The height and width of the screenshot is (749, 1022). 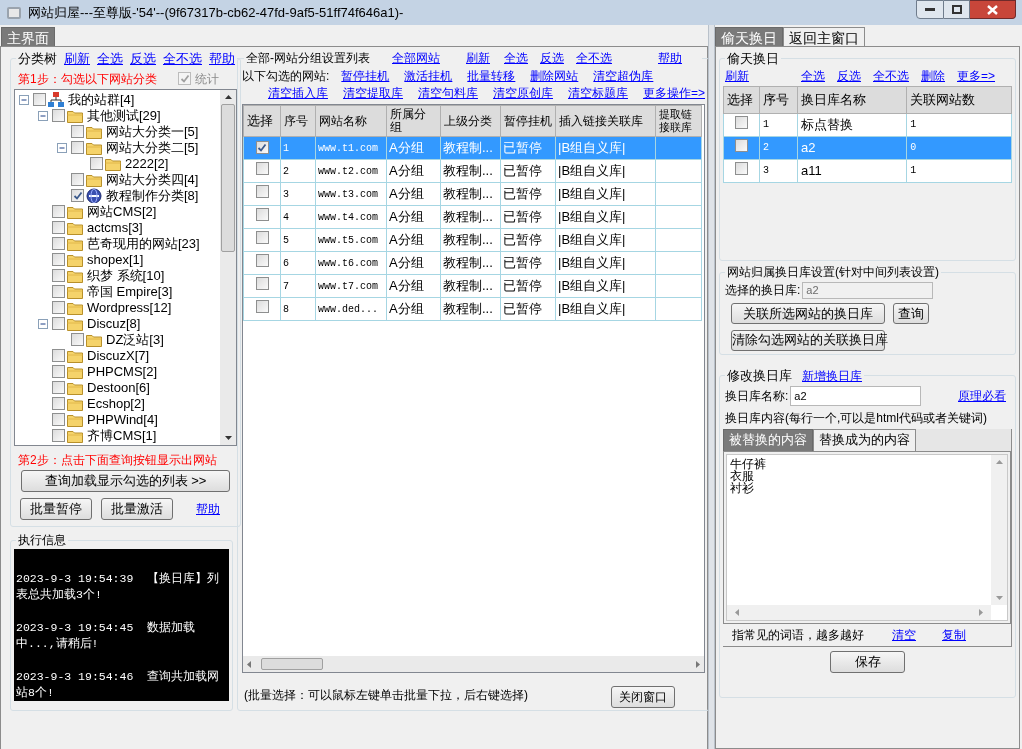 What do you see at coordinates (472, 263) in the screenshot?
I see `table-row: 6 www.t6.com A分组 教程制... 已暂停 |B组自义库|` at bounding box center [472, 263].